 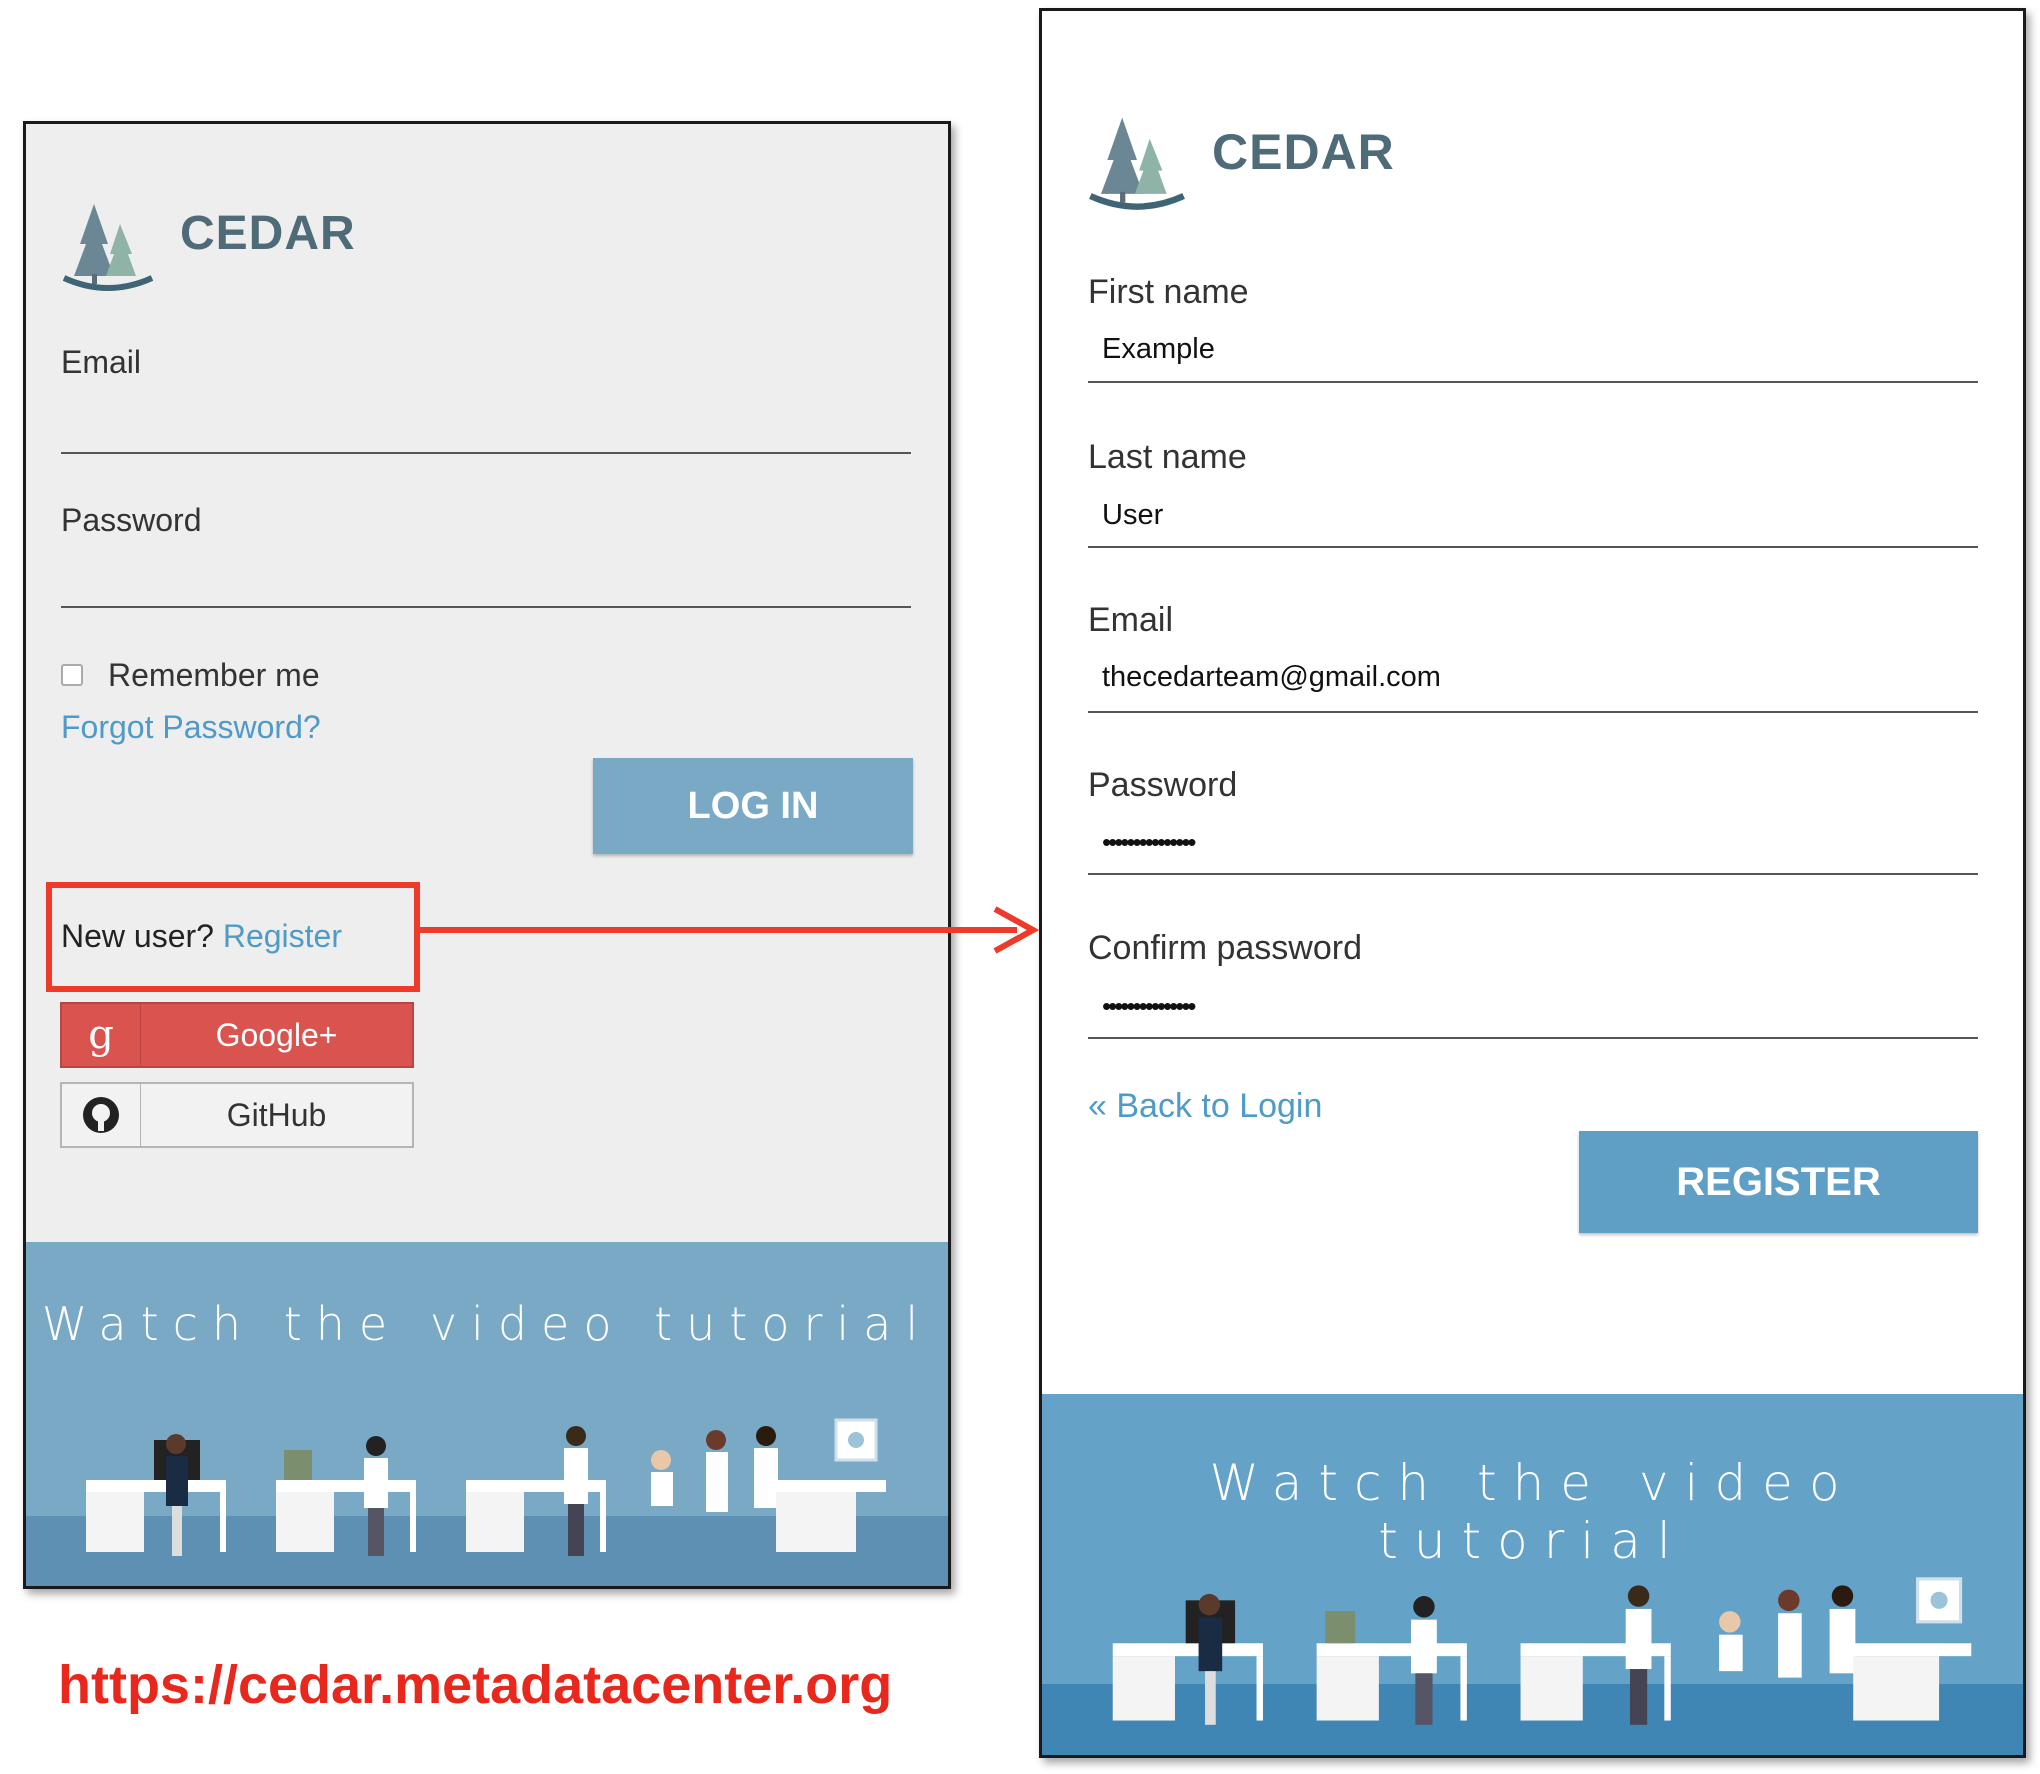 What do you see at coordinates (1533, 547) in the screenshot?
I see `last-name-underline` at bounding box center [1533, 547].